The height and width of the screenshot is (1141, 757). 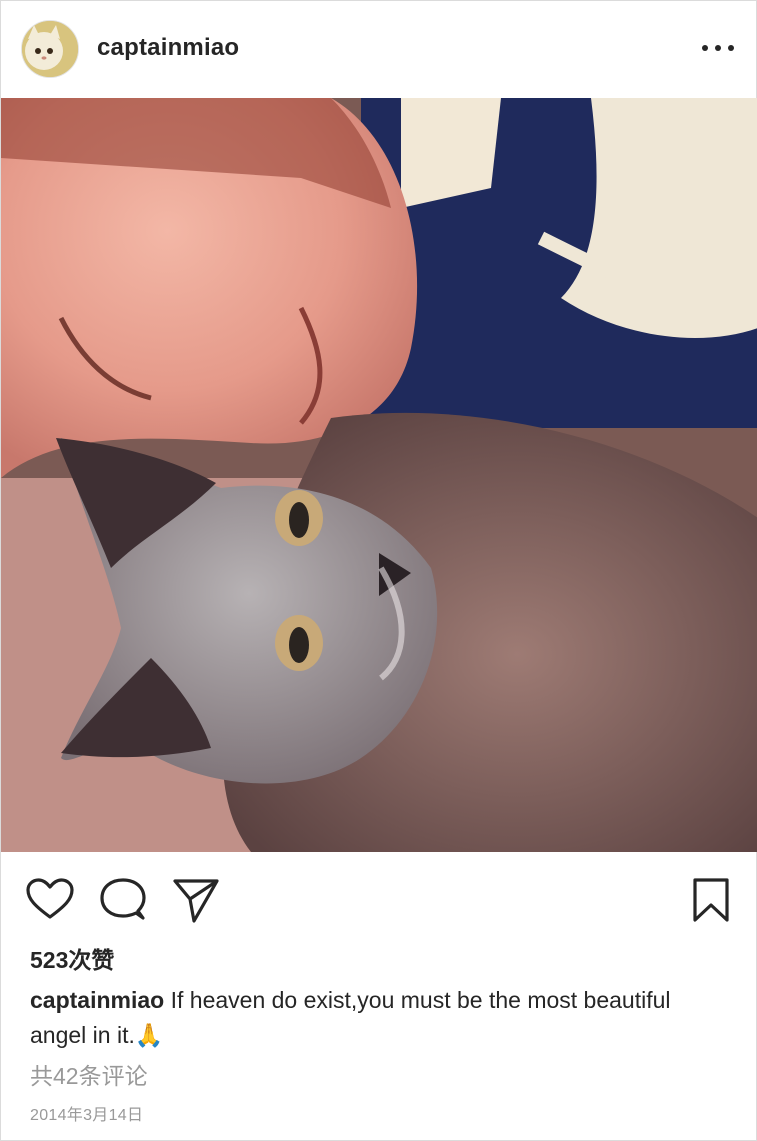 What do you see at coordinates (72, 958) in the screenshot?
I see `like-count: 523次赞` at bounding box center [72, 958].